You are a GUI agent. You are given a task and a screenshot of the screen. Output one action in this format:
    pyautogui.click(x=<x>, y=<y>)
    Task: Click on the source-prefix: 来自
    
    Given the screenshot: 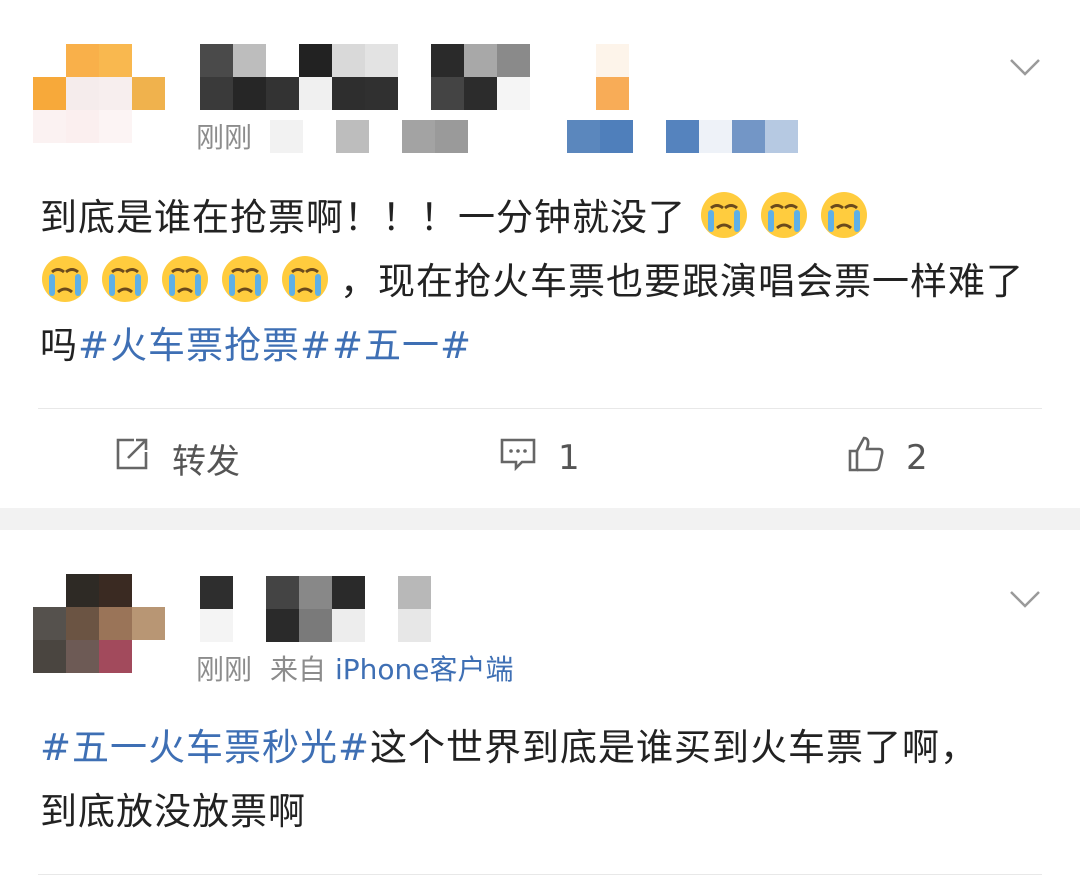 What is the action you would take?
    pyautogui.click(x=298, y=669)
    